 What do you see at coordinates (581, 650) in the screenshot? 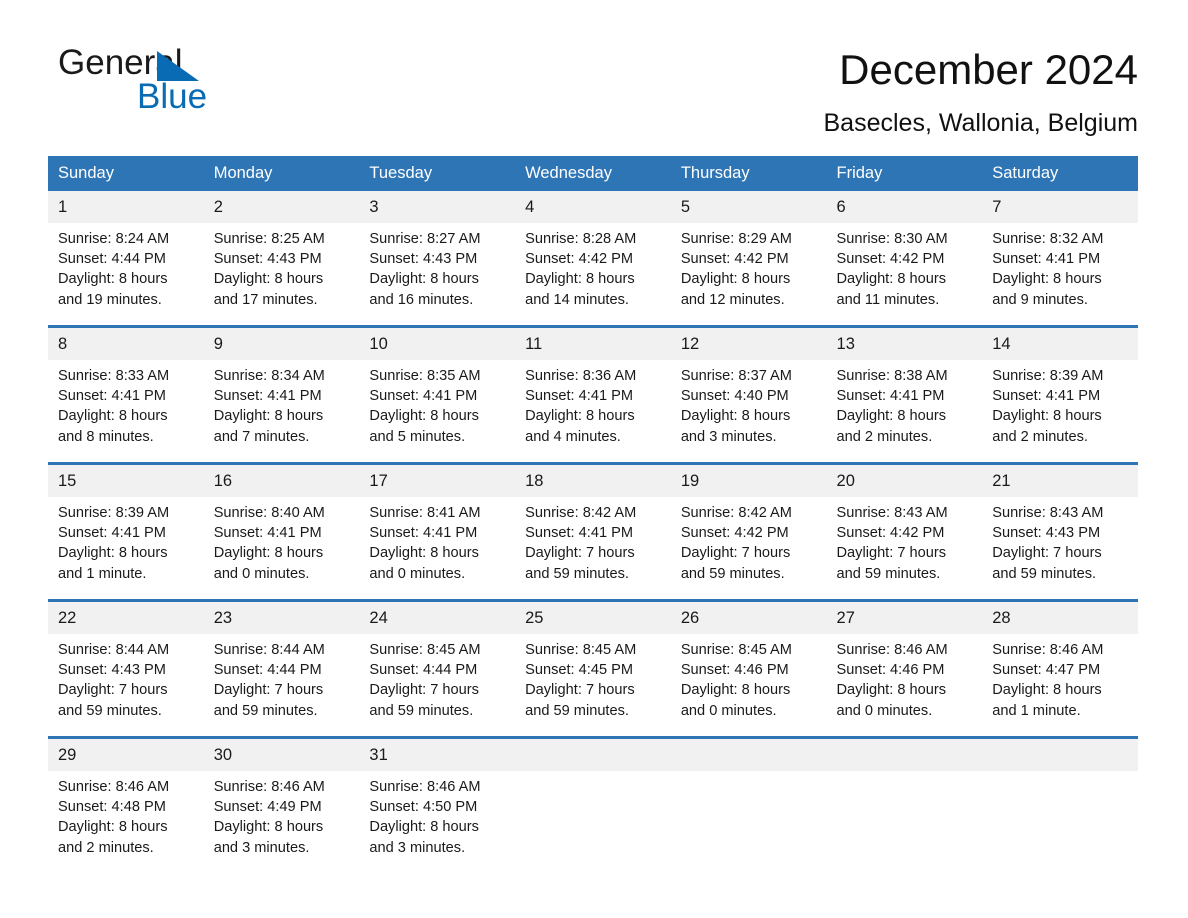
I see `sunrise-text: Sunrise: 8:45 AM` at bounding box center [581, 650].